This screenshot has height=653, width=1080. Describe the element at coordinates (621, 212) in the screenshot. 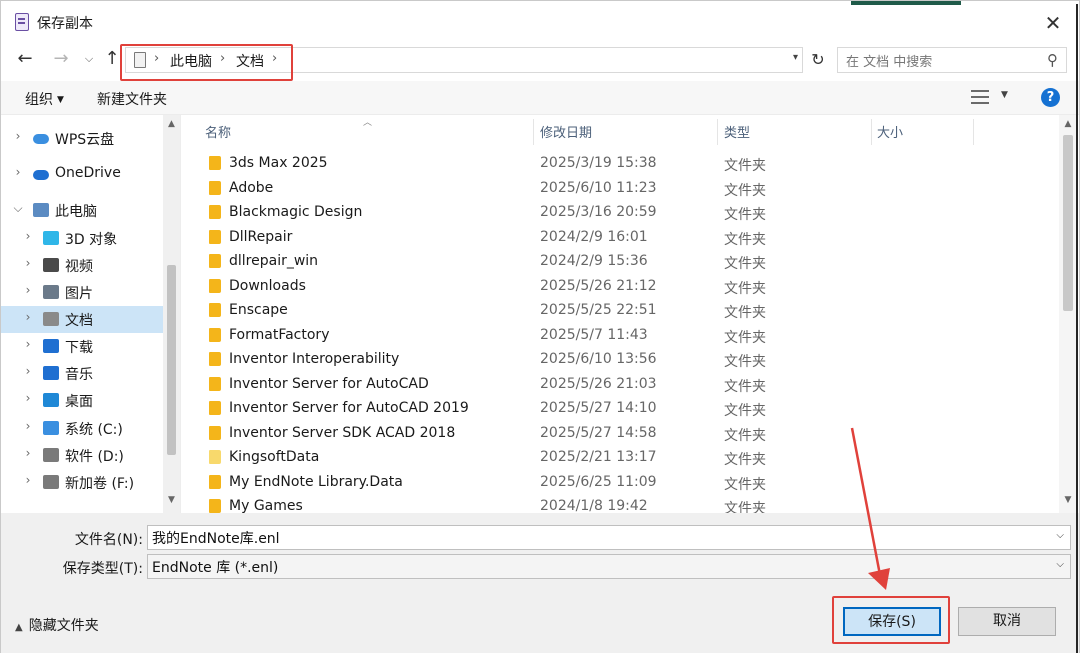

I see `table-row: Blackmagic Design 2025/3/16 20:59 文件夹` at that location.